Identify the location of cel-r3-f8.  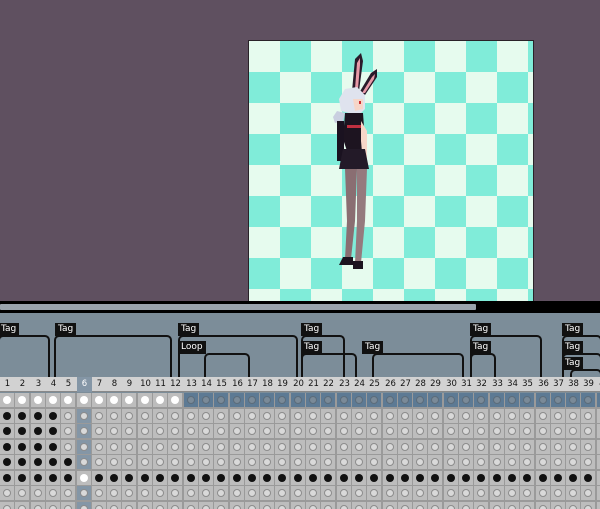
(114, 447).